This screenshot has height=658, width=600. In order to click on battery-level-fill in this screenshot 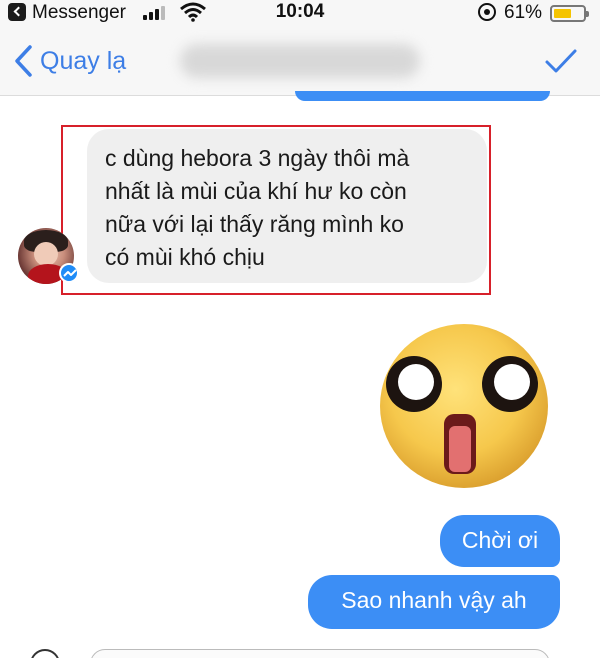, I will do `click(563, 13)`.